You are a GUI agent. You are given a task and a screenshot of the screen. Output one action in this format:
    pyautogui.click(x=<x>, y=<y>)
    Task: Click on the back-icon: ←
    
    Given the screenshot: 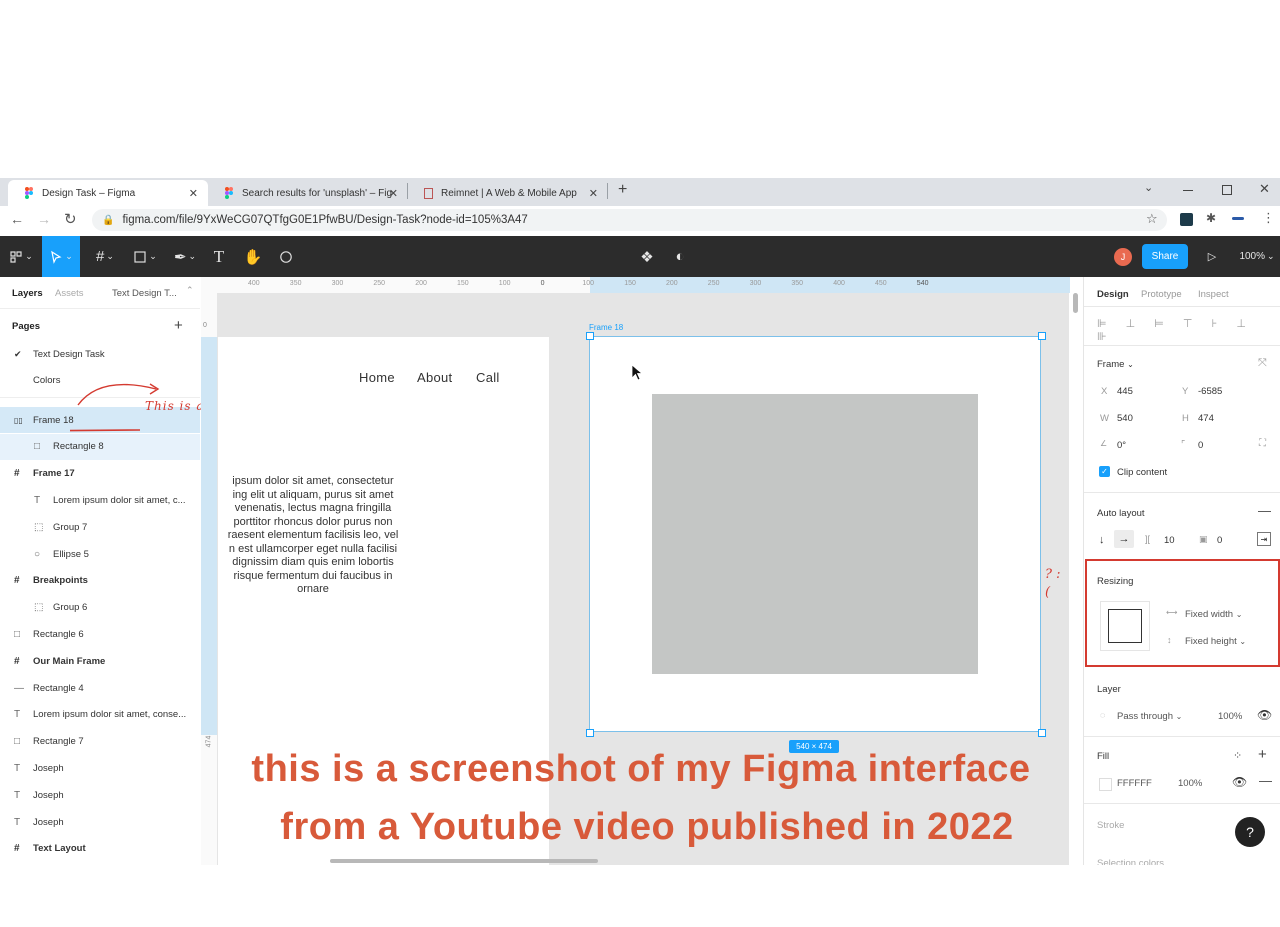 What is the action you would take?
    pyautogui.click(x=17, y=219)
    